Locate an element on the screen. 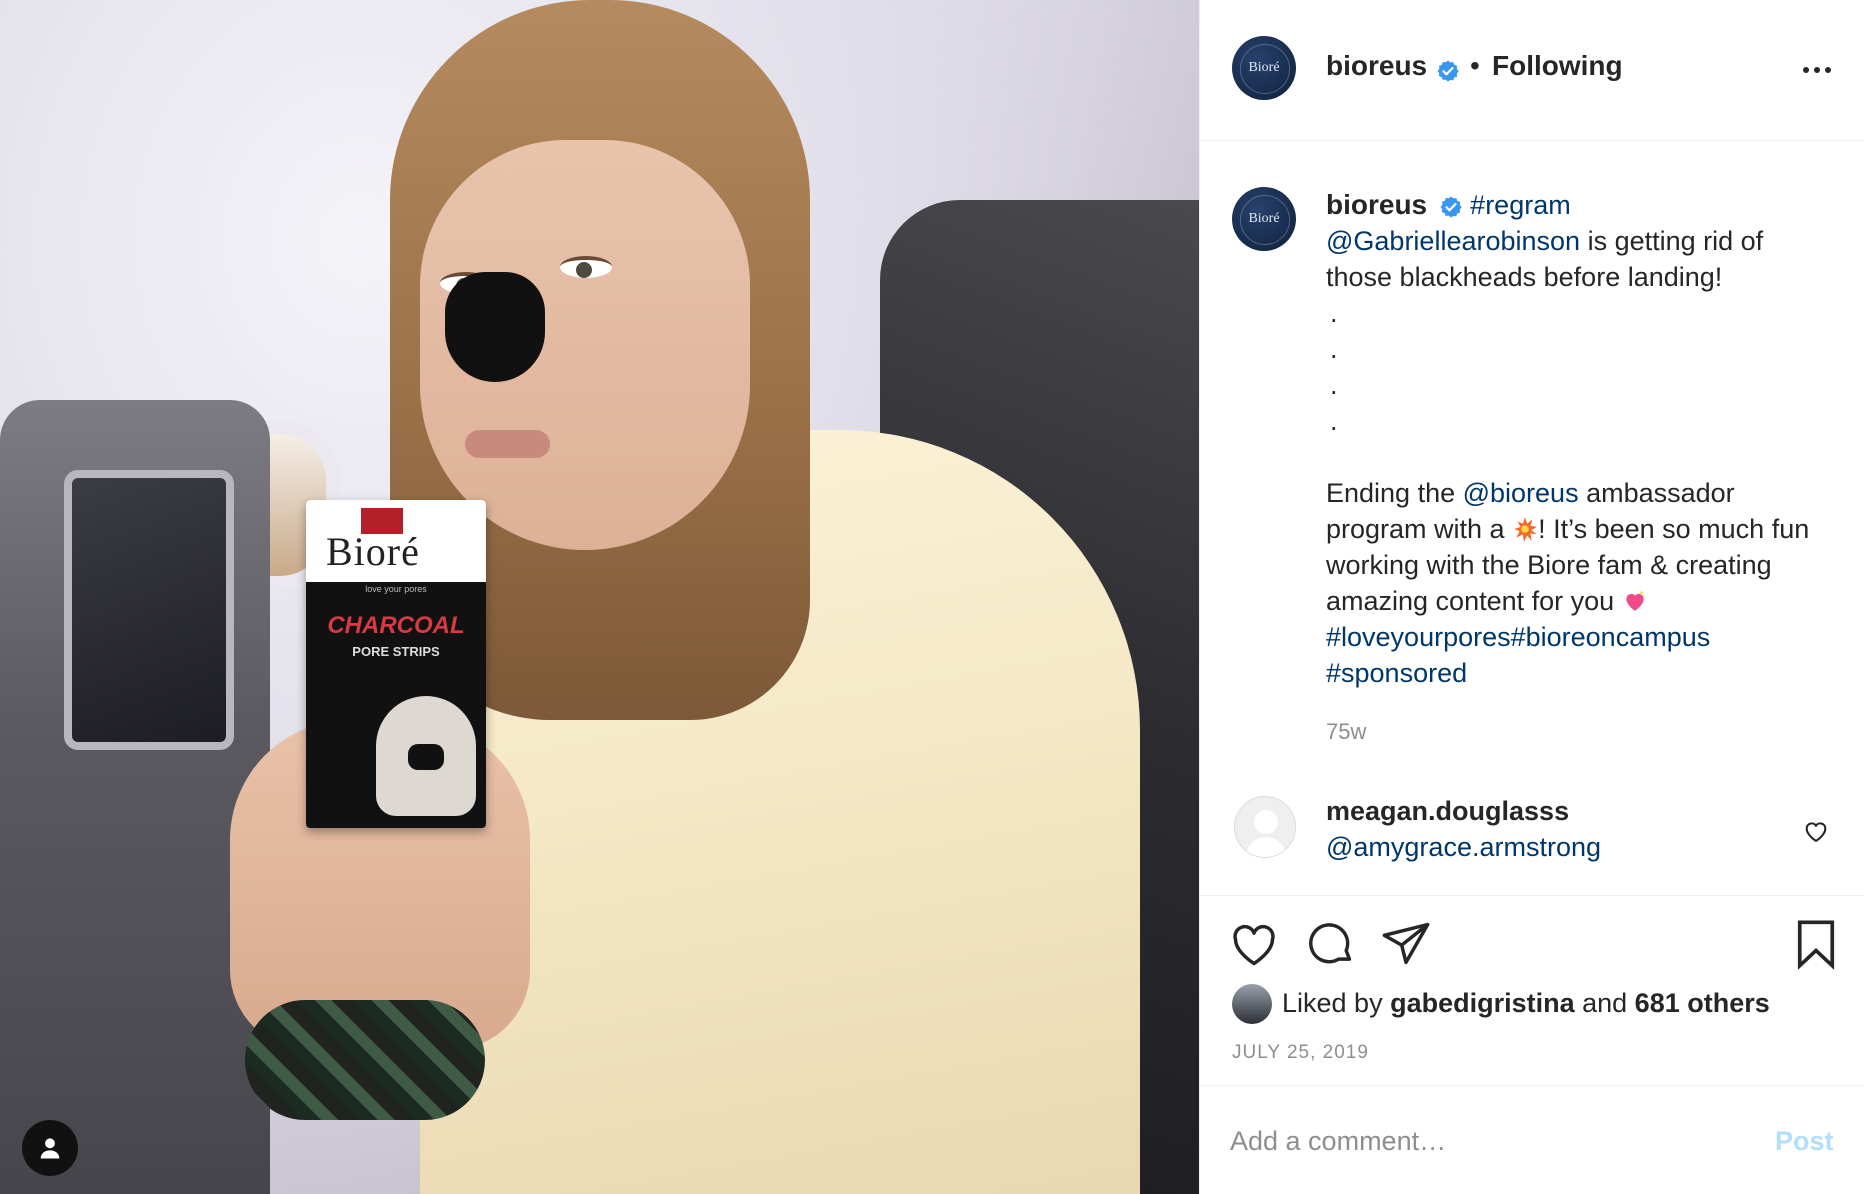  caption-dots: . . . . is located at coordinates (1576, 367).